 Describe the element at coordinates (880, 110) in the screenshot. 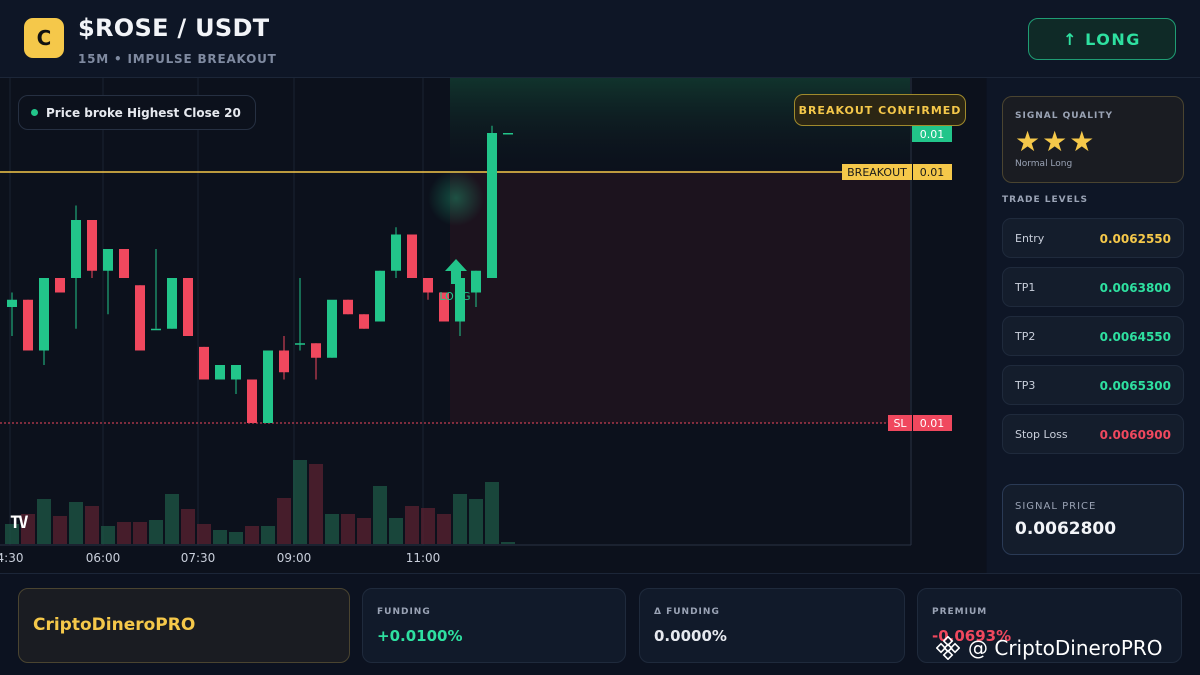

I see `breakout-confirmed-badge: BREAKOUT CONFIRMED` at that location.